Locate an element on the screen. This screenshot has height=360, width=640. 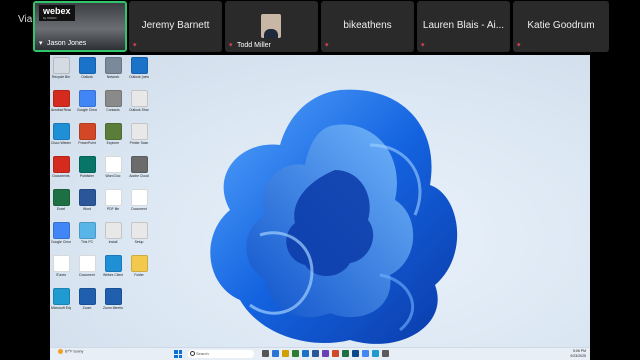
taskbar-search: Search is located at coordinates (221, 354).